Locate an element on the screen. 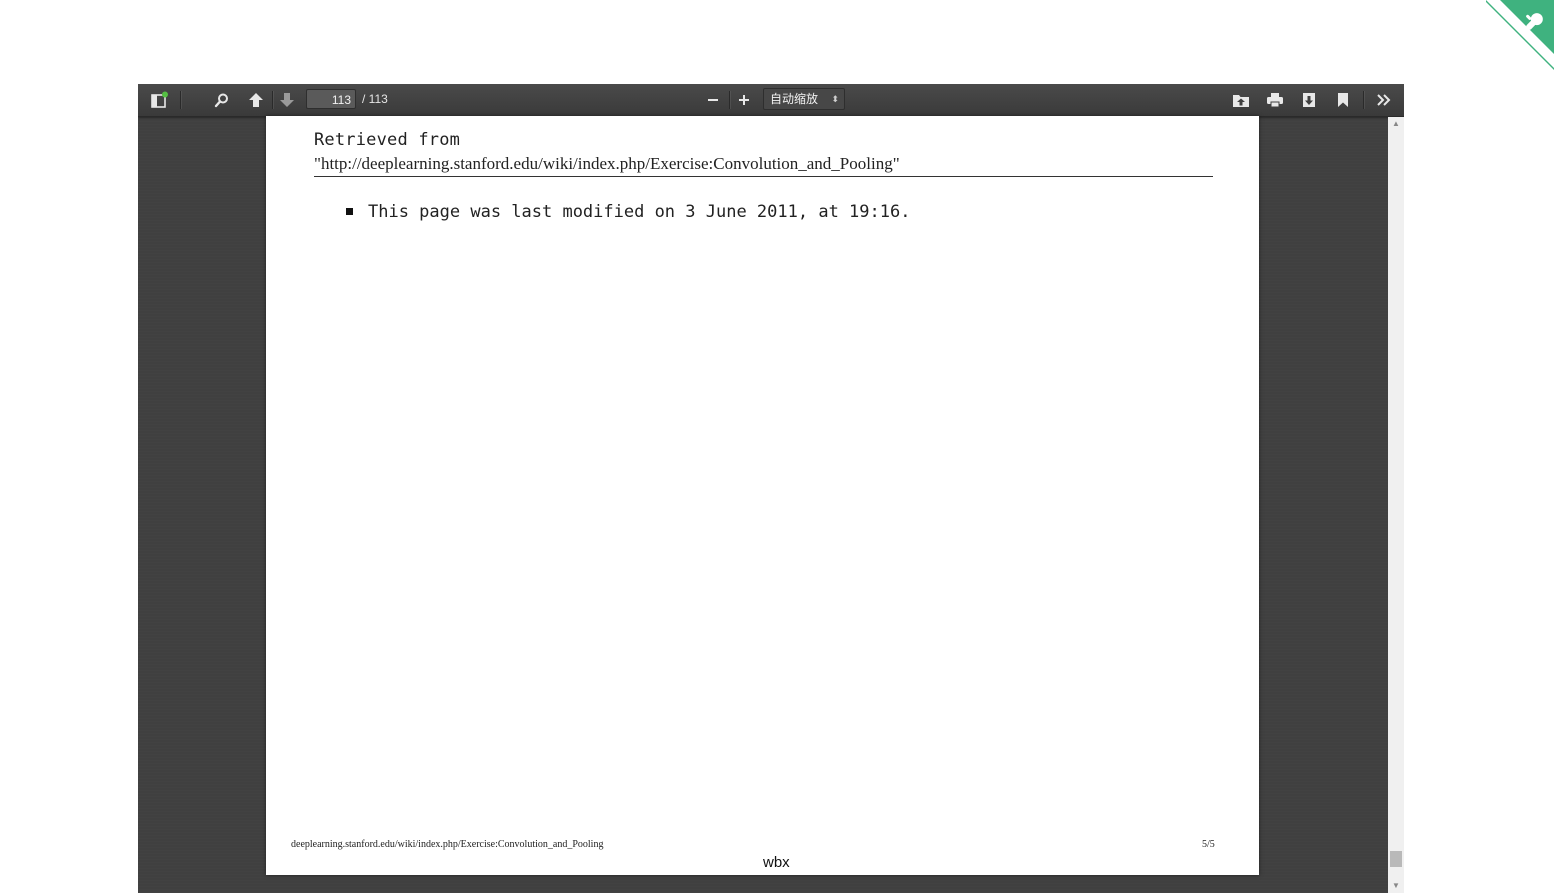 The image size is (1556, 893). arrow-down-icon is located at coordinates (287, 100).